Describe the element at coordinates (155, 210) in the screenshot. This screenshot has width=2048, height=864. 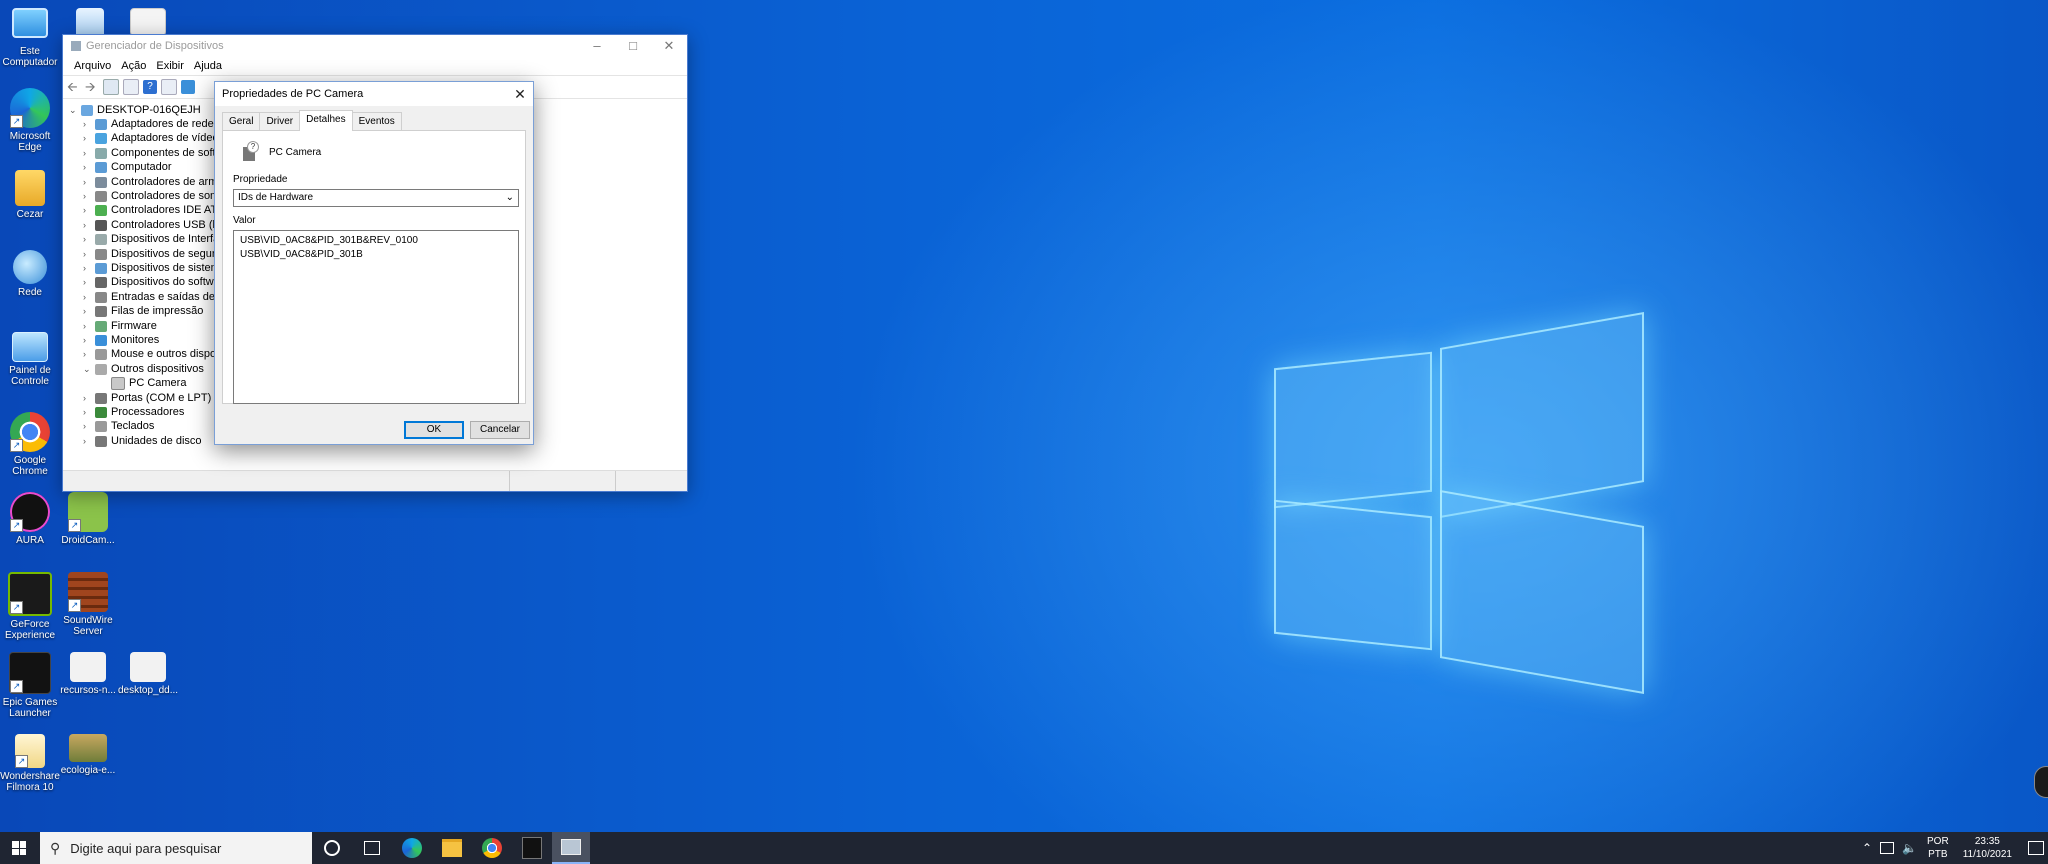
I see `tree-item: › Controladores IDE ATA/` at that location.